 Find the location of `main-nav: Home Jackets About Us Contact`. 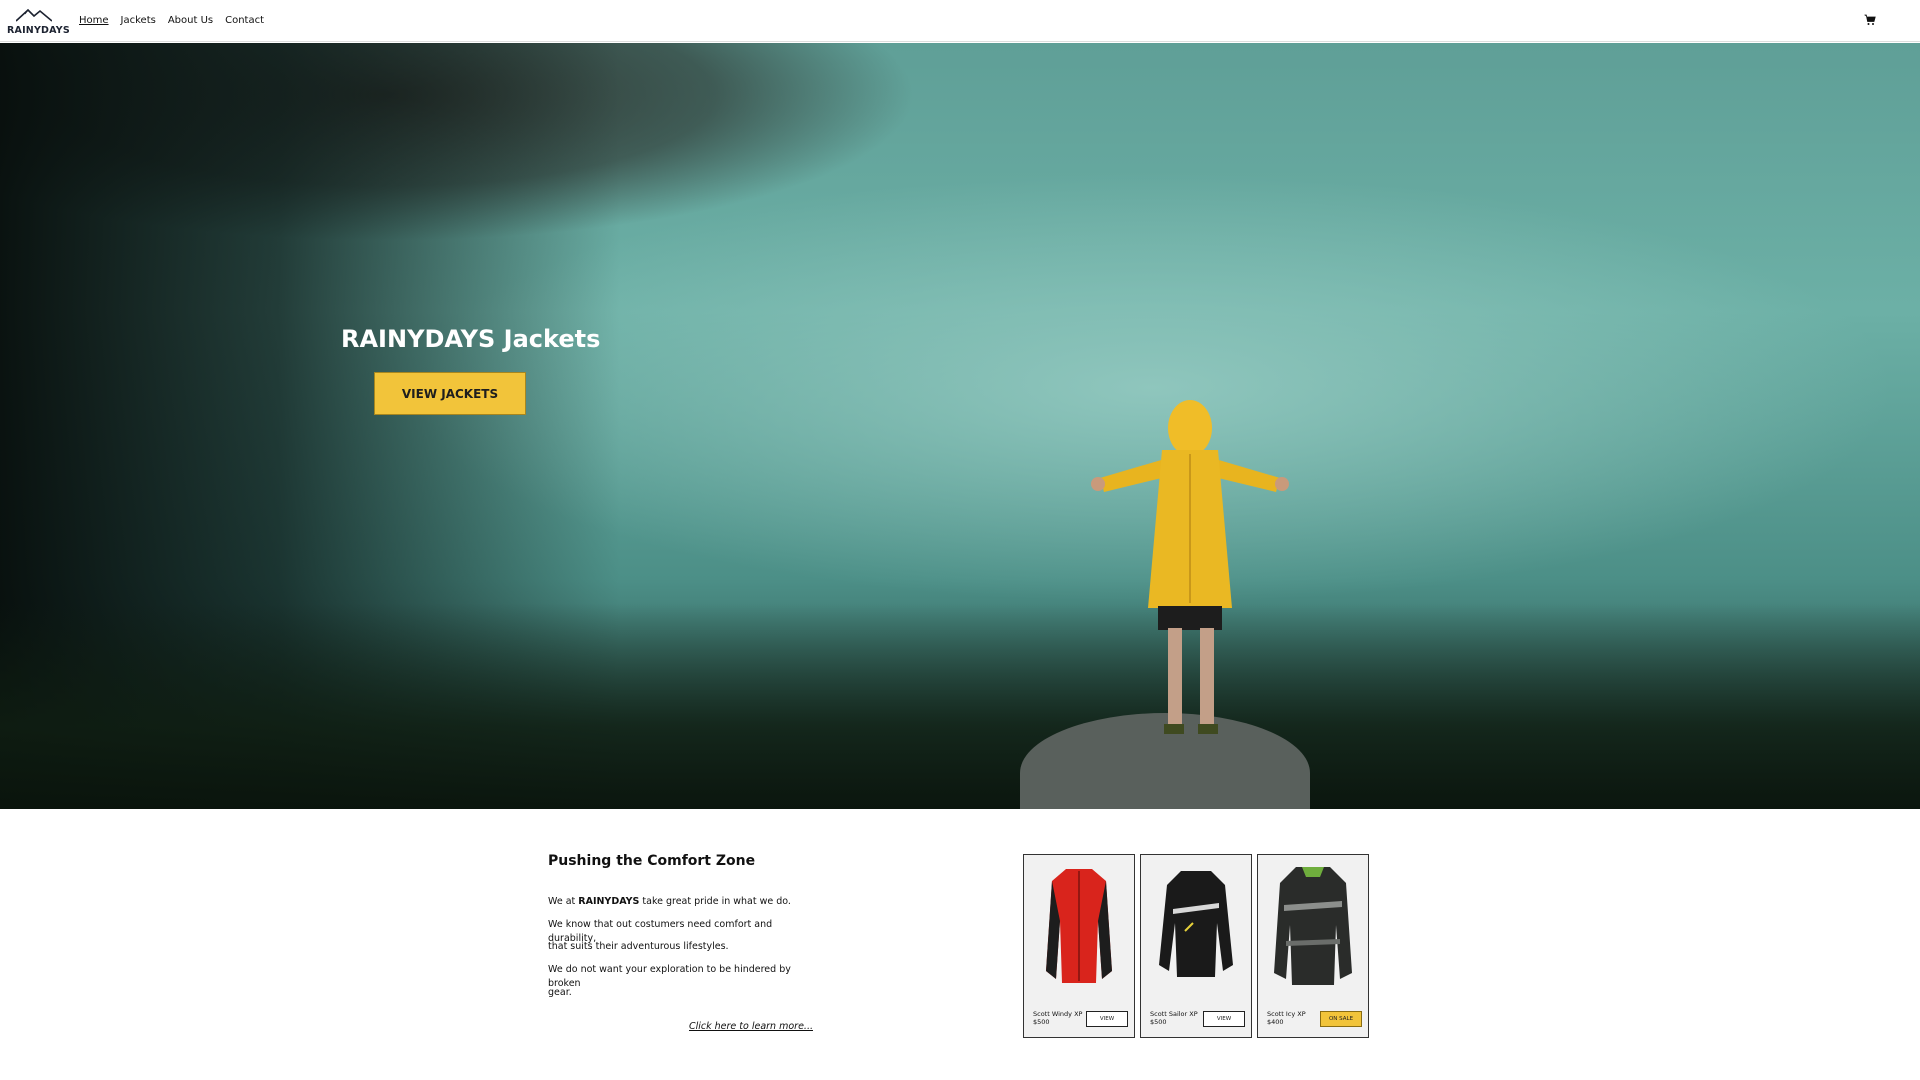

main-nav: Home Jackets About Us Contact is located at coordinates (171, 20).